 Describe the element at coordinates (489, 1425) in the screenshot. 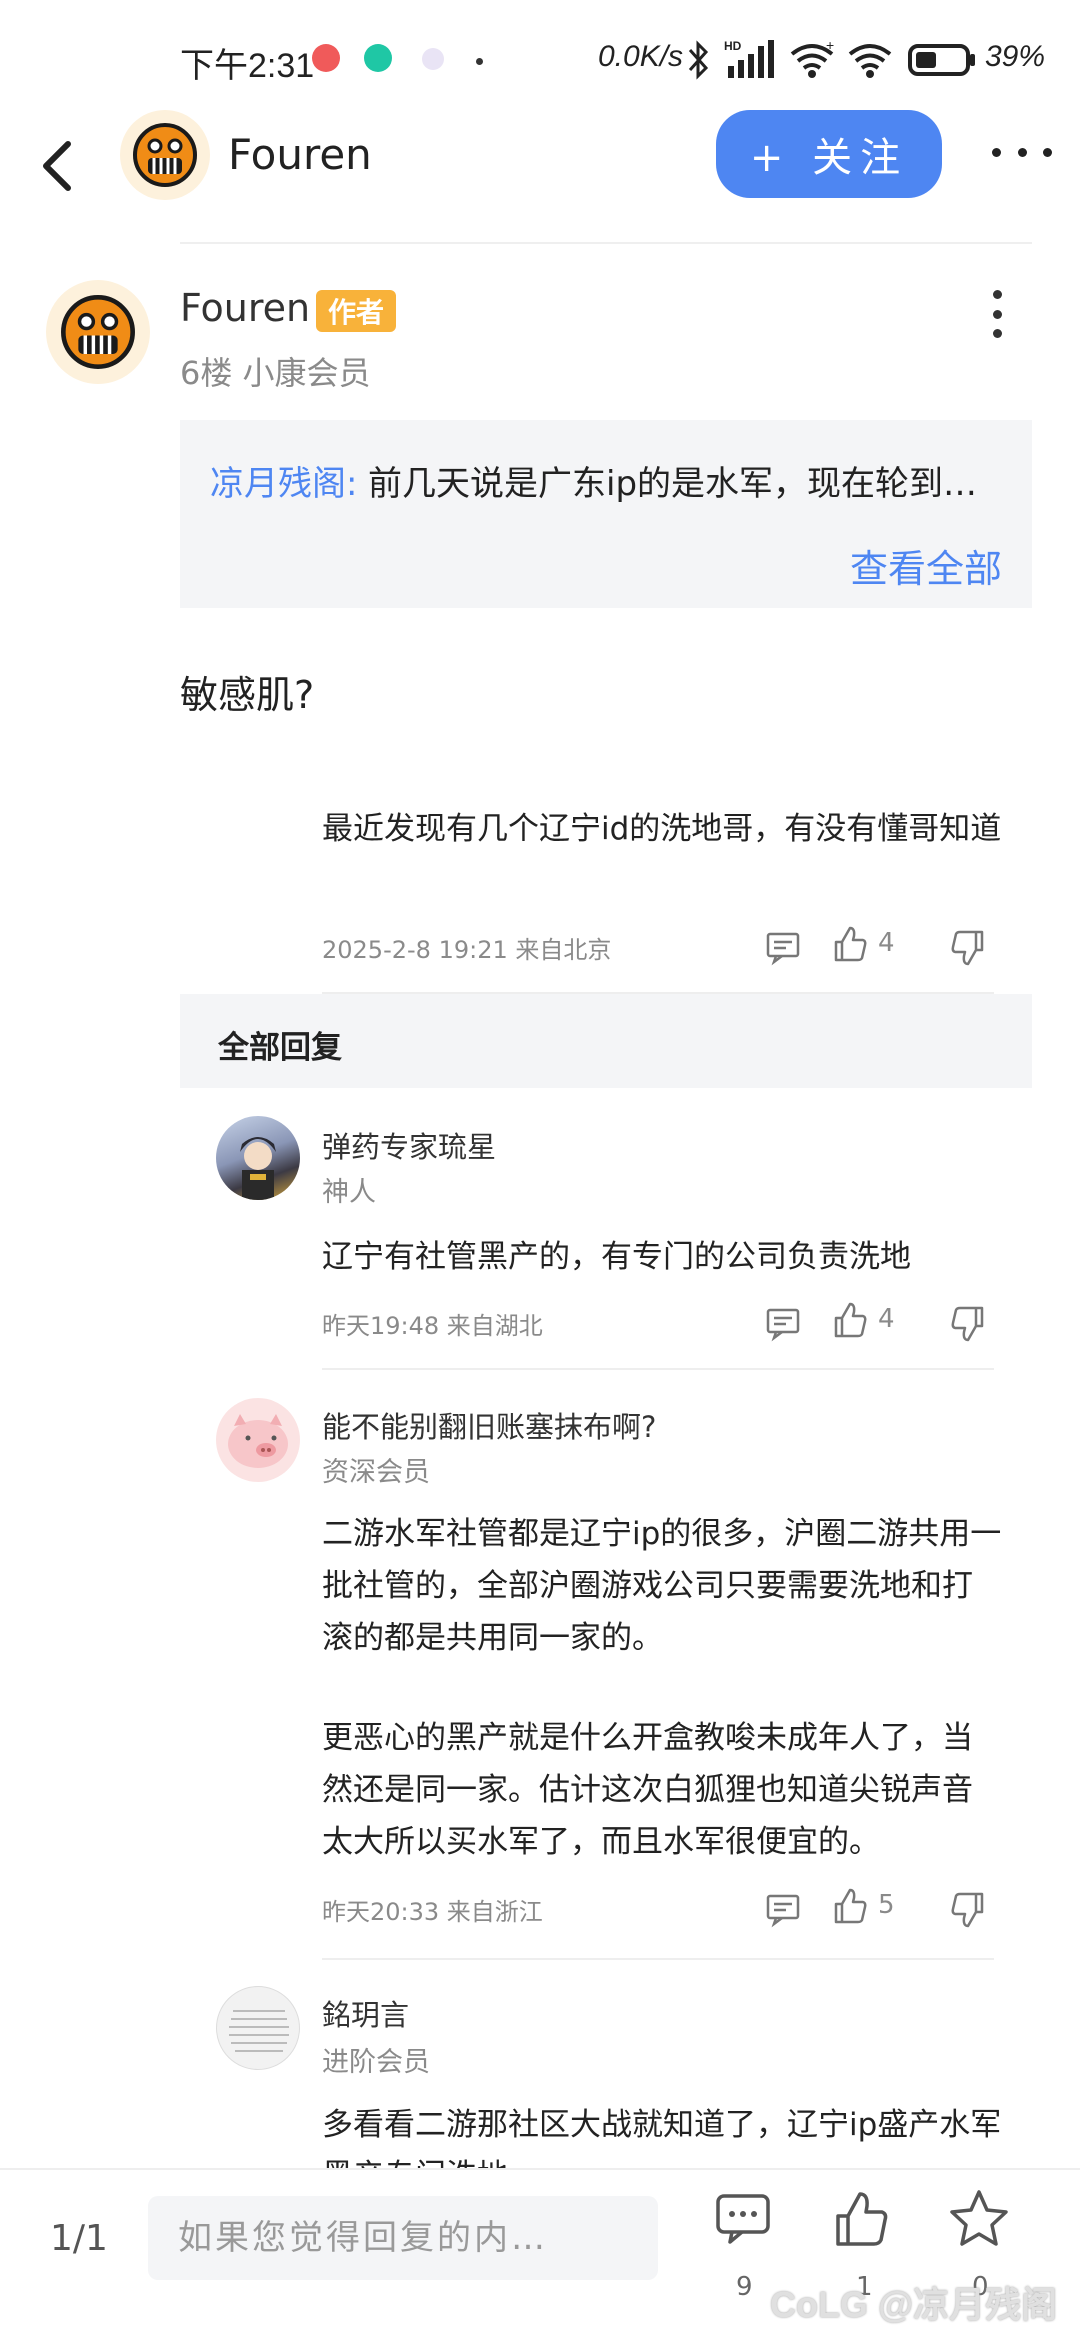

I see `reply-username: 能不能别翻旧账塞抹布啊?` at that location.